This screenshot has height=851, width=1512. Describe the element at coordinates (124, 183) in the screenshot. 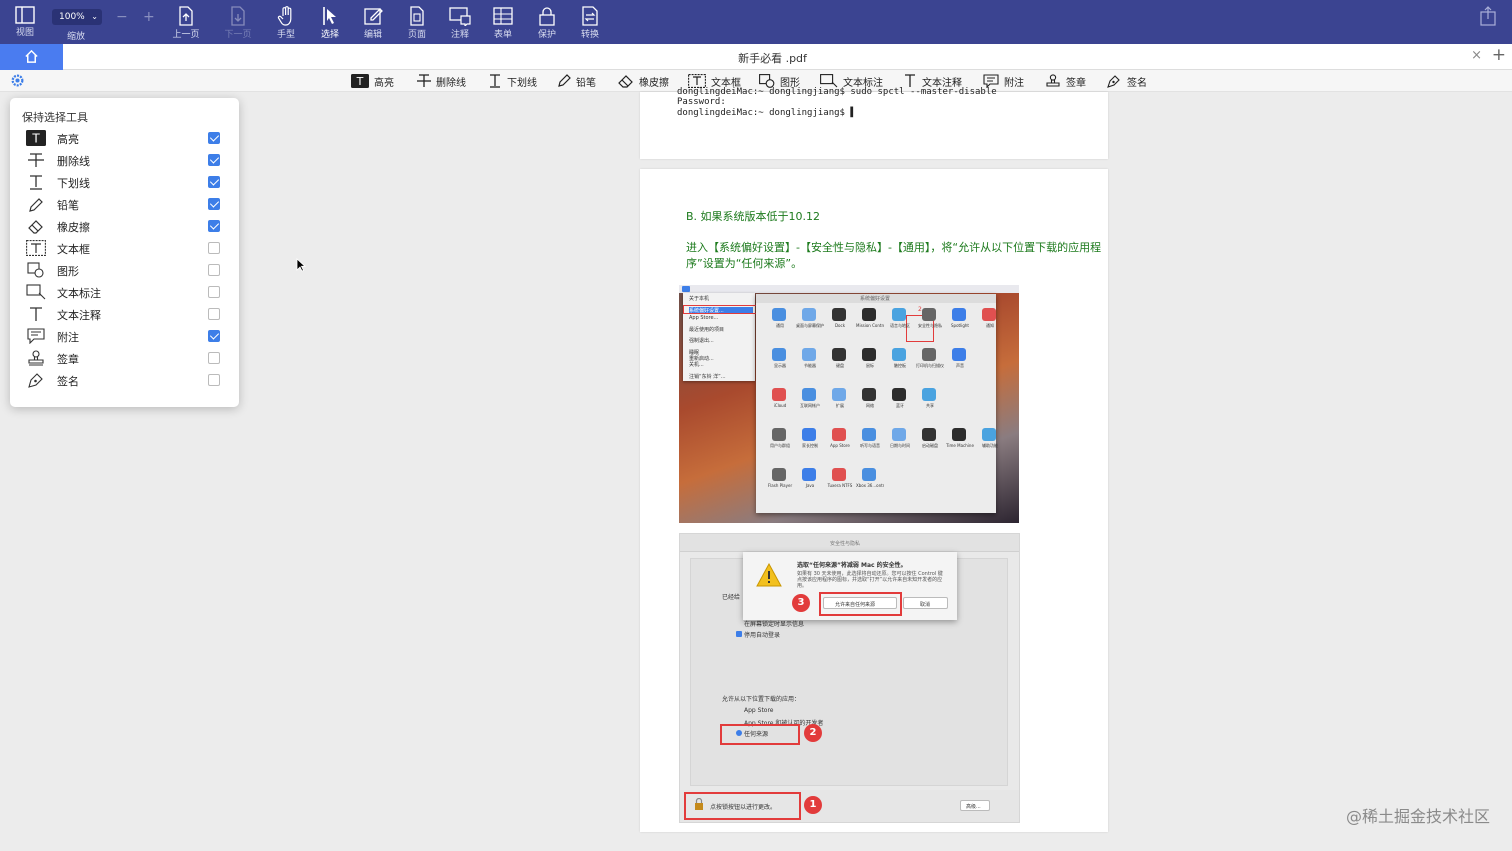

I see `popup-item-underline: 下划线` at that location.